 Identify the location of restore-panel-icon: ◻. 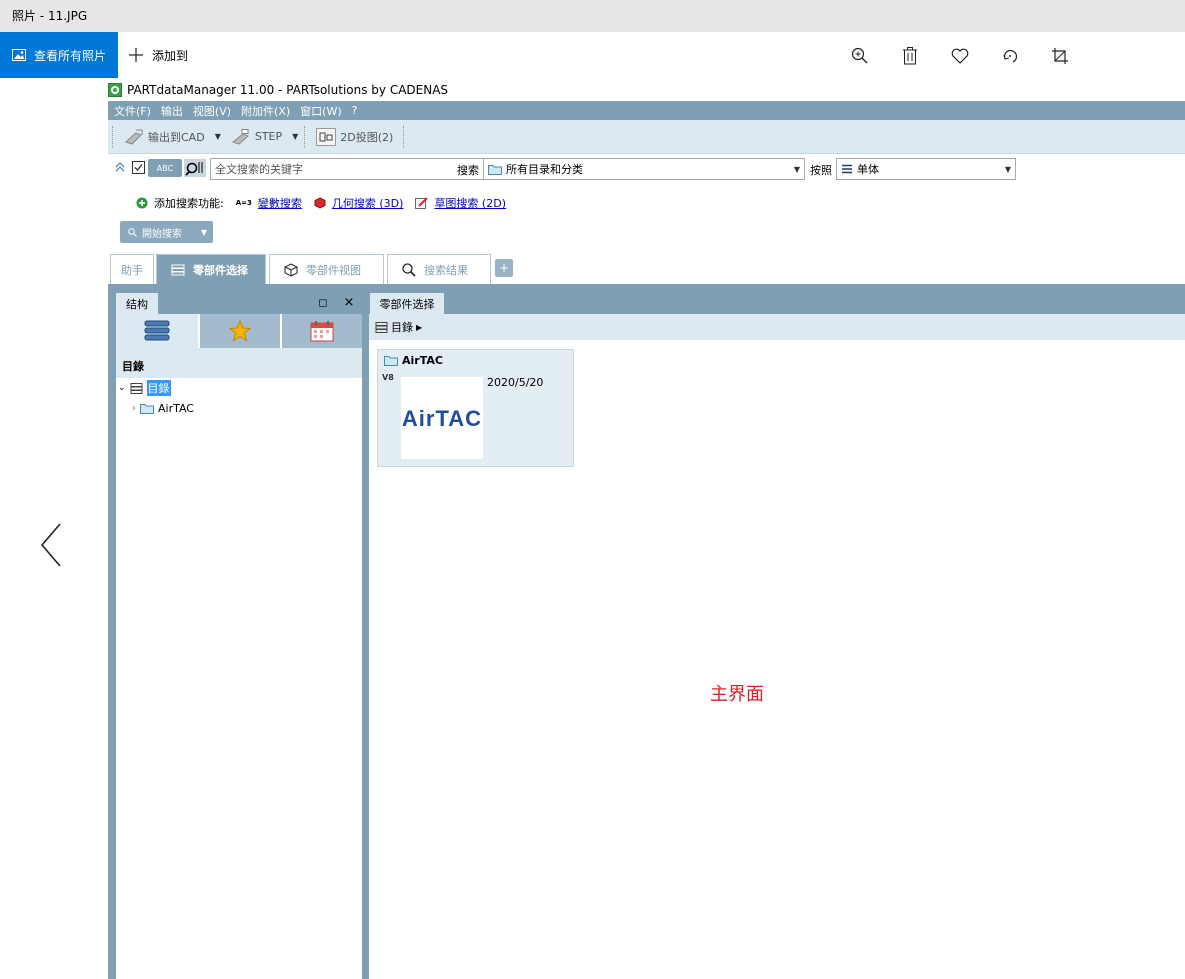
(323, 302).